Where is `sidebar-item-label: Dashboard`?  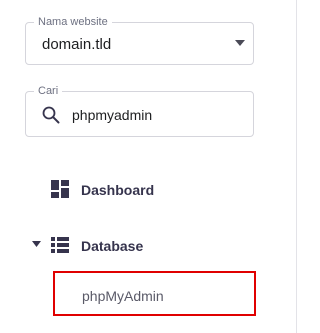 sidebar-item-label: Dashboard is located at coordinates (118, 190).